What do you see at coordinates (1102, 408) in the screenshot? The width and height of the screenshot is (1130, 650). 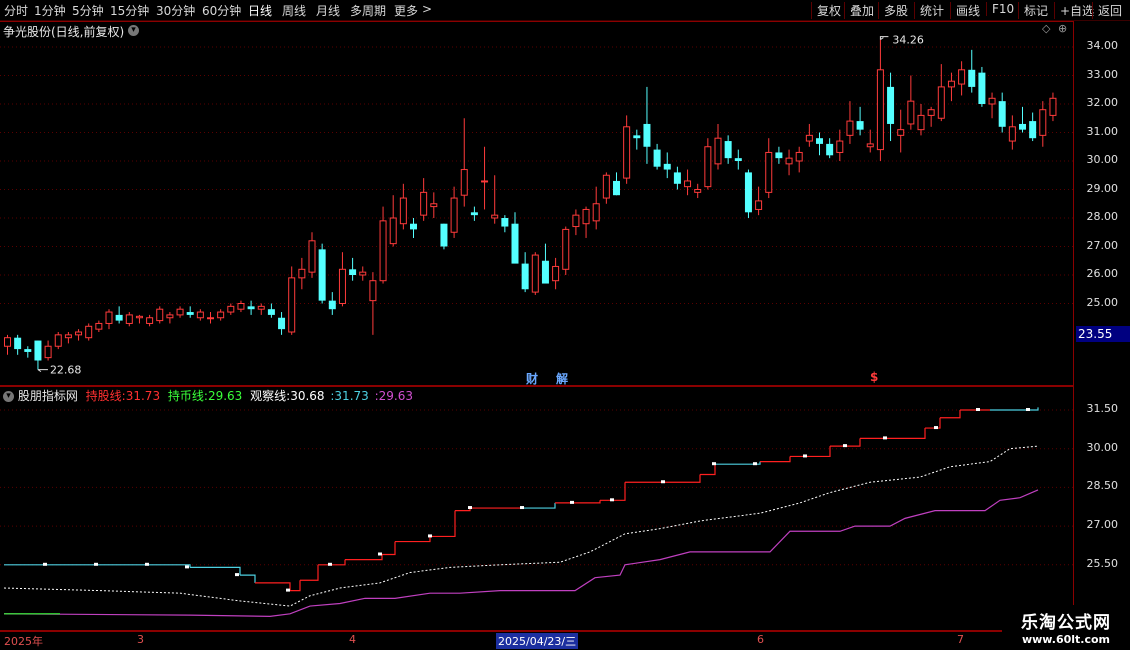 I see `indicator-axis-tick: 31.50` at bounding box center [1102, 408].